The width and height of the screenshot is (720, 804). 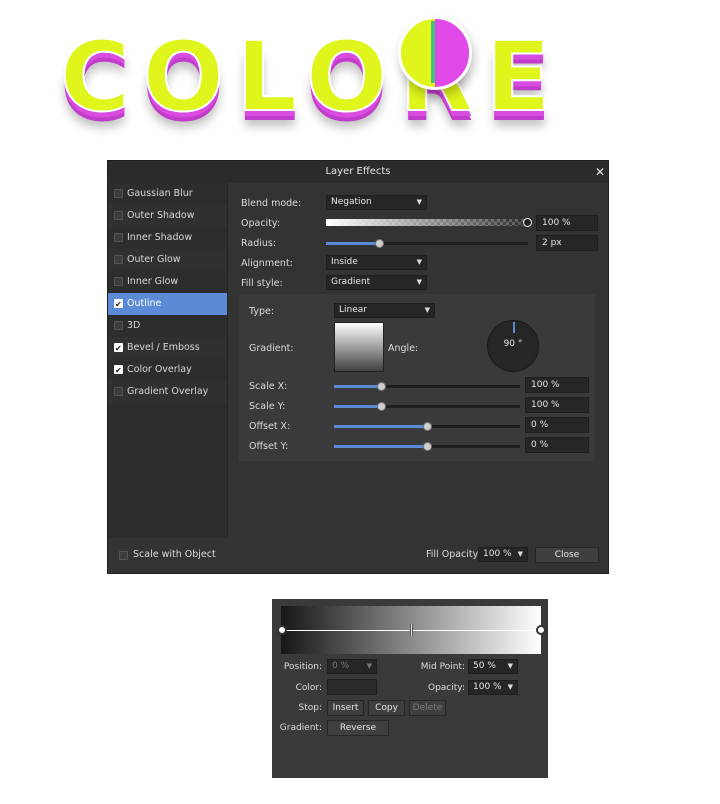 I want to click on effect-label: Gradient Overlay, so click(x=168, y=391).